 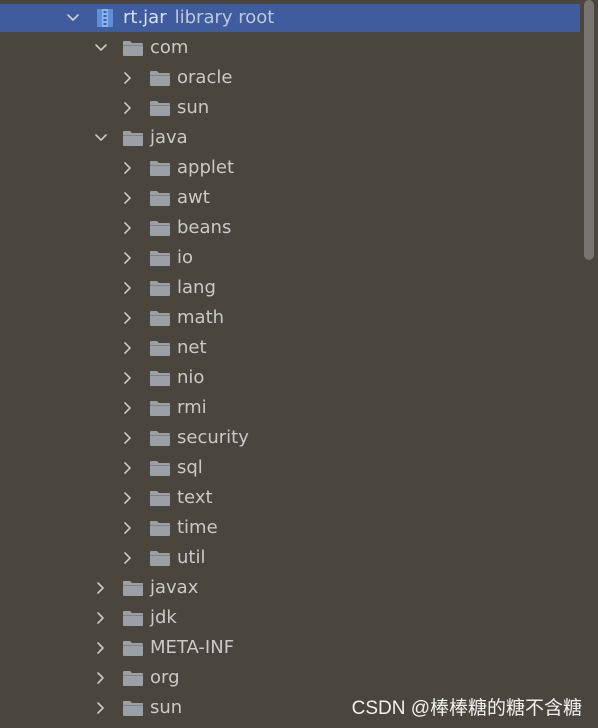 I want to click on root-name: rt.jar, so click(x=145, y=17).